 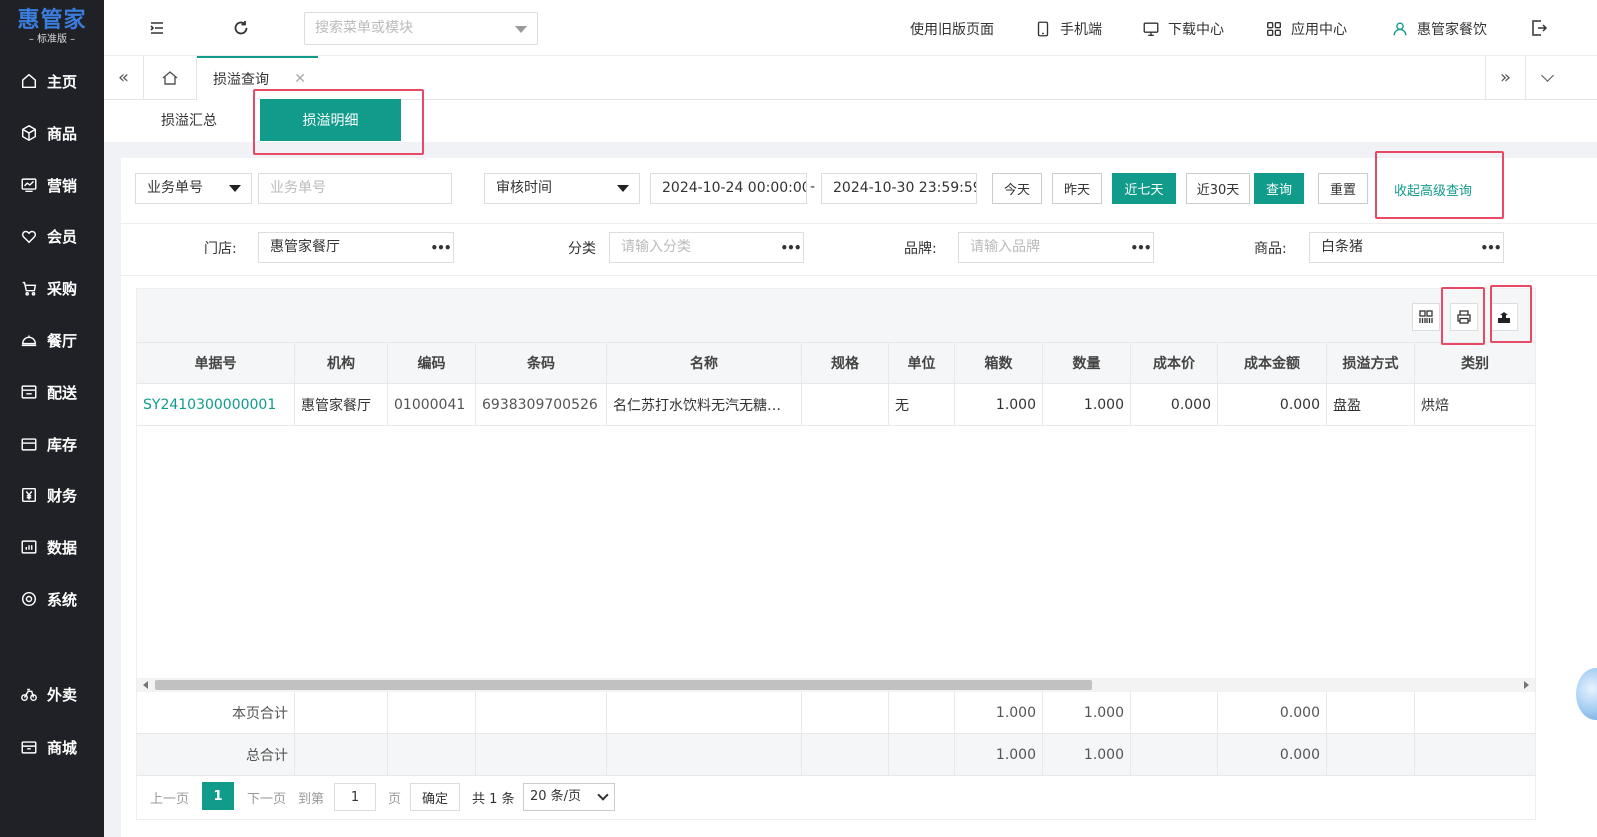 I want to click on end-time-input: 2024-10-30 23:59:59, so click(x=899, y=188).